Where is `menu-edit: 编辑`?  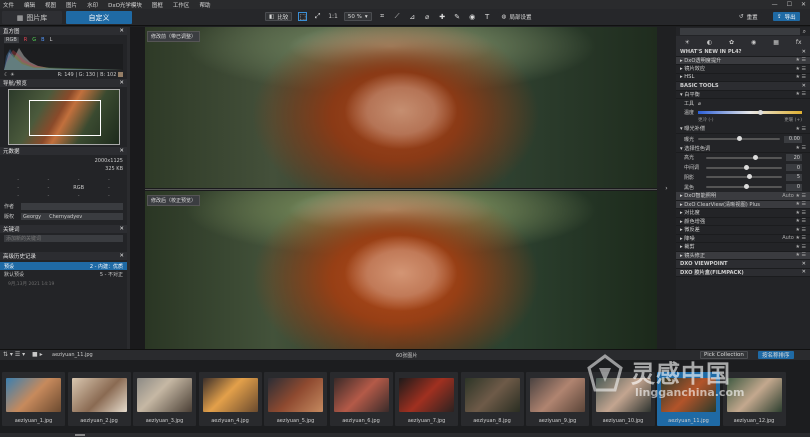 menu-edit: 编辑 is located at coordinates (29, 5).